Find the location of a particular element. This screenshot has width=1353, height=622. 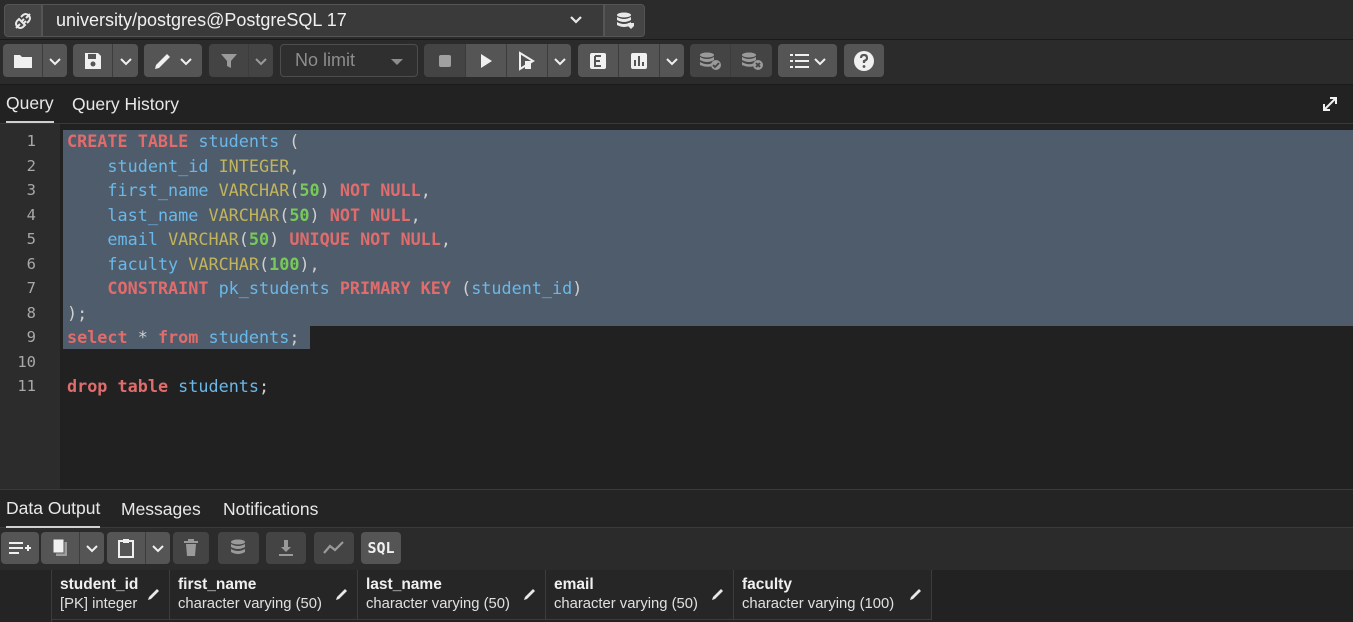

explain-button is located at coordinates (598, 60).